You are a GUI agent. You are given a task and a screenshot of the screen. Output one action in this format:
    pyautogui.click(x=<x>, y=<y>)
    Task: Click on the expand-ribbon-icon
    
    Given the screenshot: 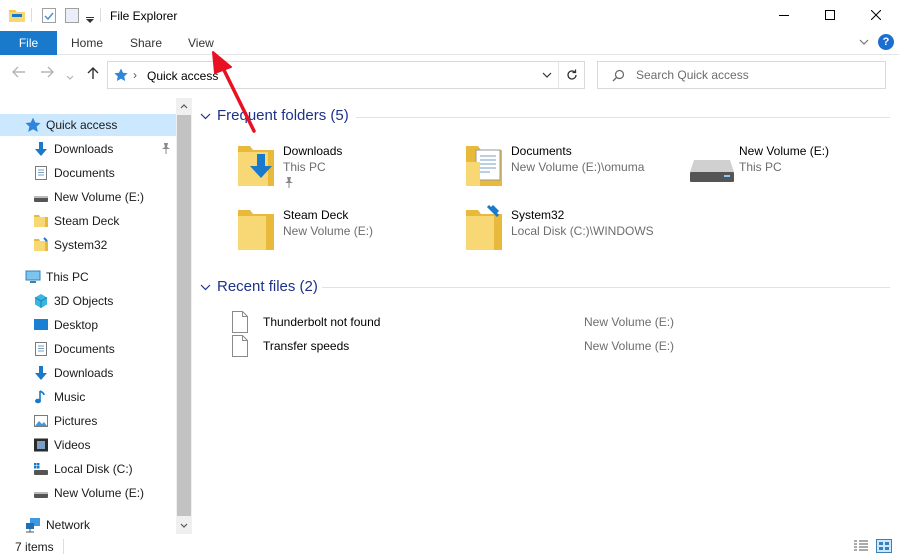 What is the action you would take?
    pyautogui.click(x=864, y=43)
    